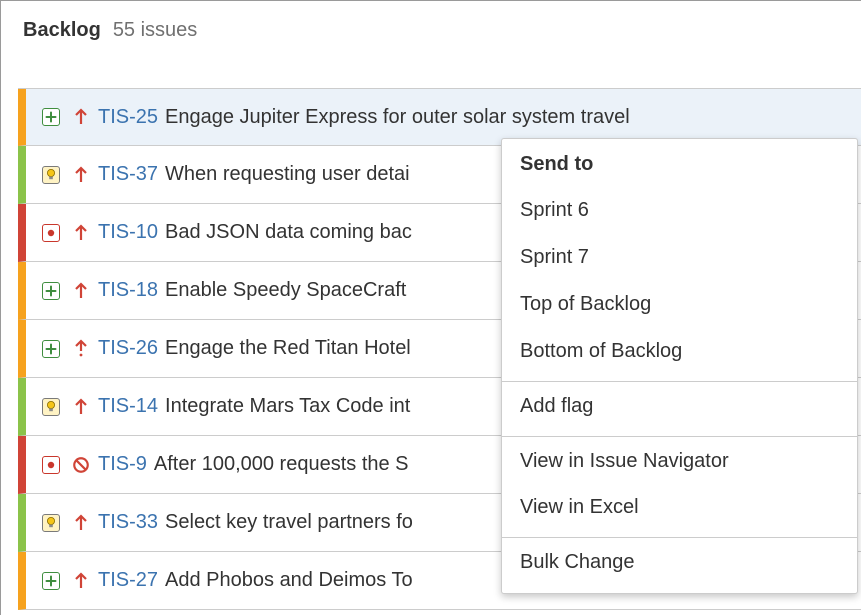  Describe the element at coordinates (81, 349) in the screenshot. I see `critical-priority-icon` at that location.